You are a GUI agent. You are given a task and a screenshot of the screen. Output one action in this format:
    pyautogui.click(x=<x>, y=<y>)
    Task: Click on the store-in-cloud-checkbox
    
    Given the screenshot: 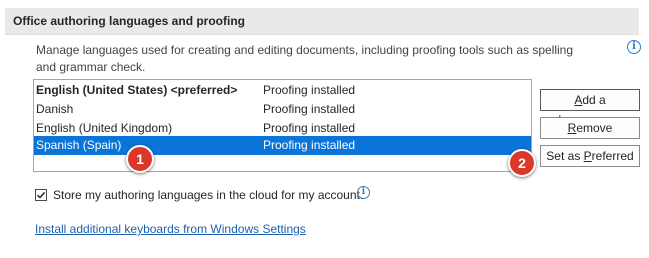 What is the action you would take?
    pyautogui.click(x=41, y=195)
    